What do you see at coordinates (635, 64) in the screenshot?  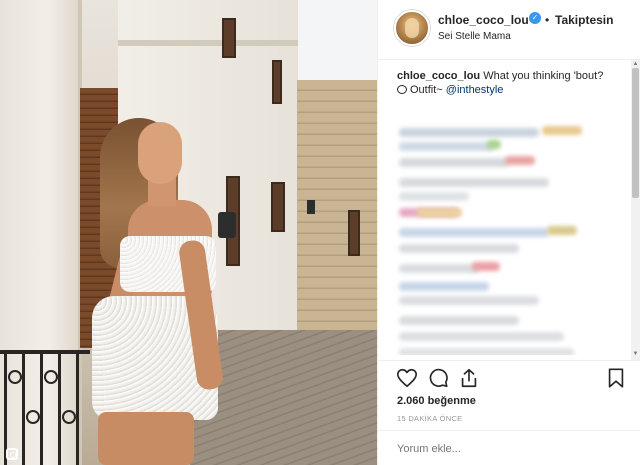 I see `scroll-up-arrow-icon: ▲` at bounding box center [635, 64].